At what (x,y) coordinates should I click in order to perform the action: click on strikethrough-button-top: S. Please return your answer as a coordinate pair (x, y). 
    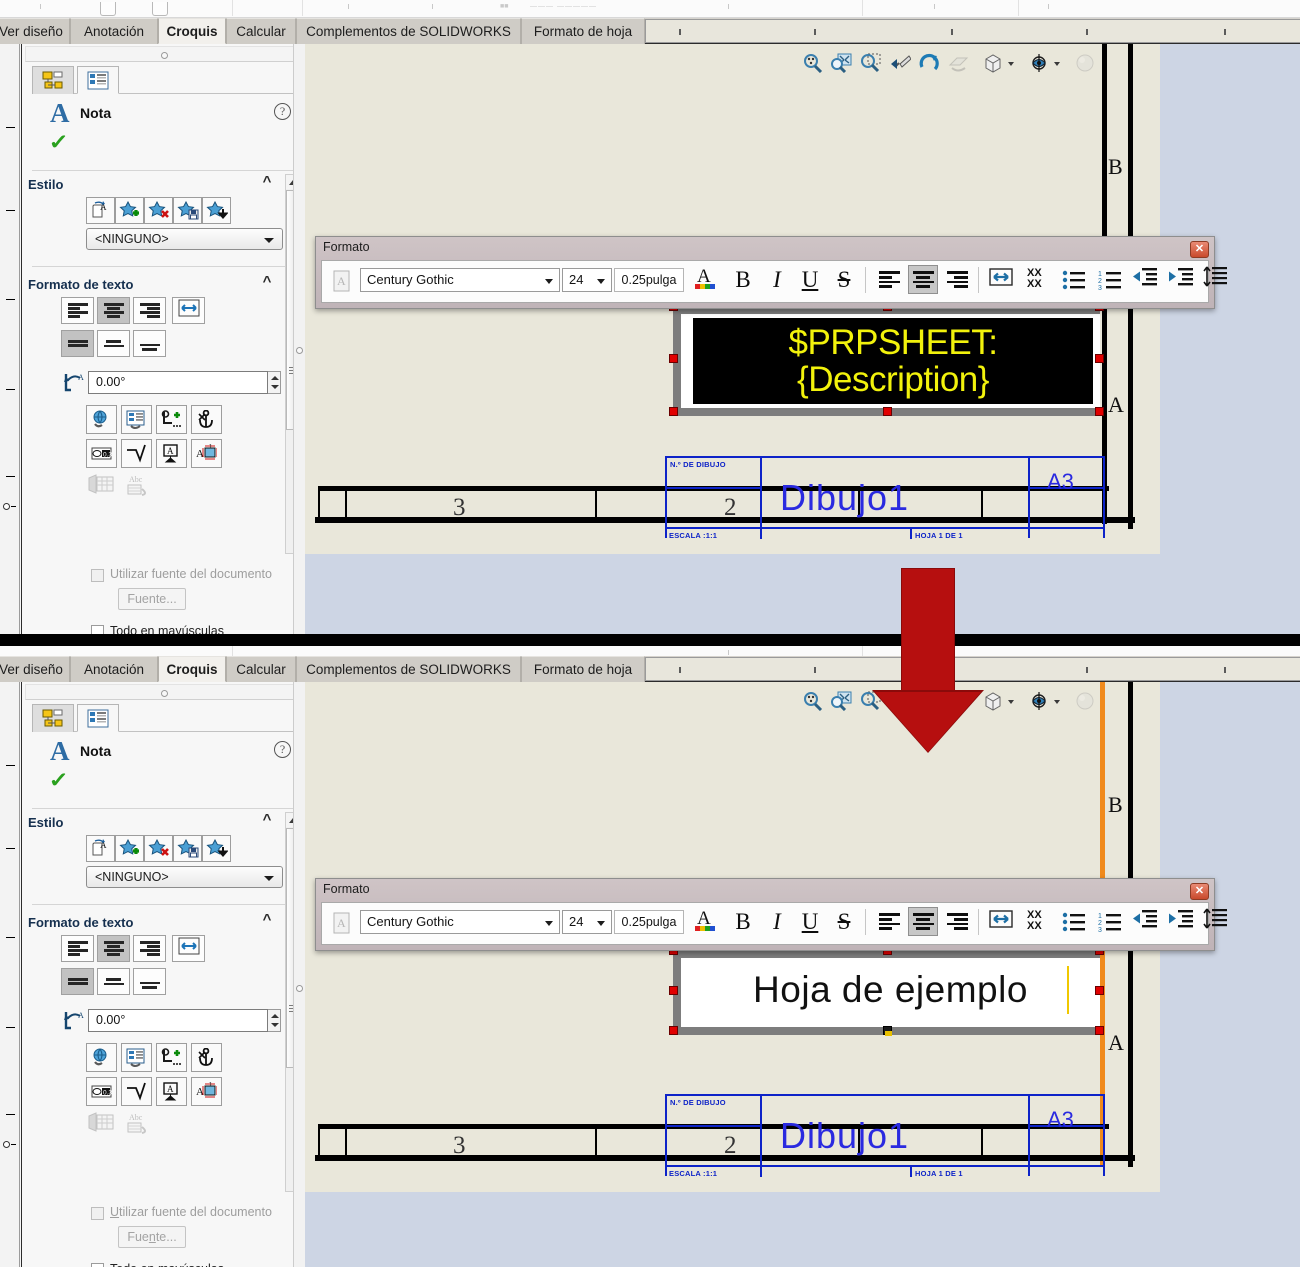
    Looking at the image, I should click on (844, 279).